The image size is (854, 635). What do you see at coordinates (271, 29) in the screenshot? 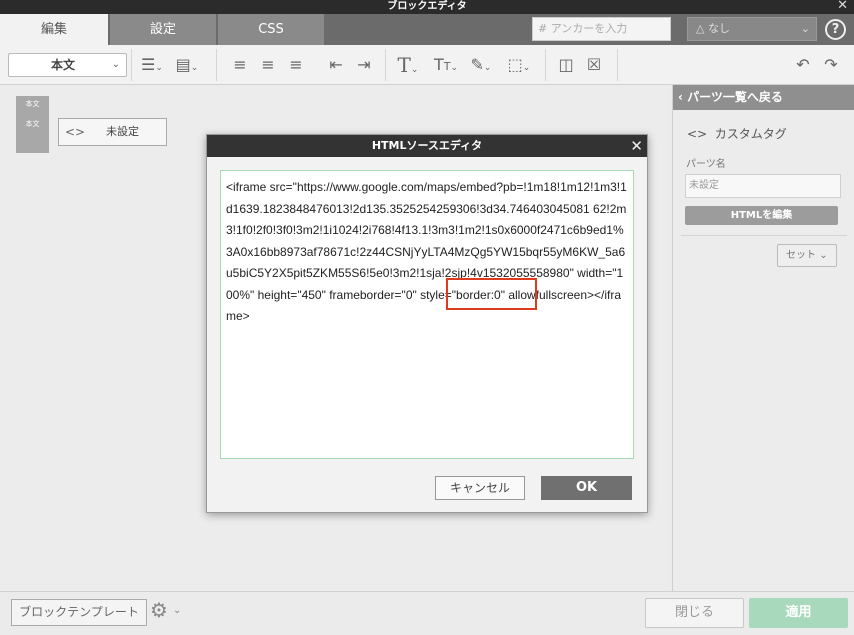
I see `tab-css: CSS` at bounding box center [271, 29].